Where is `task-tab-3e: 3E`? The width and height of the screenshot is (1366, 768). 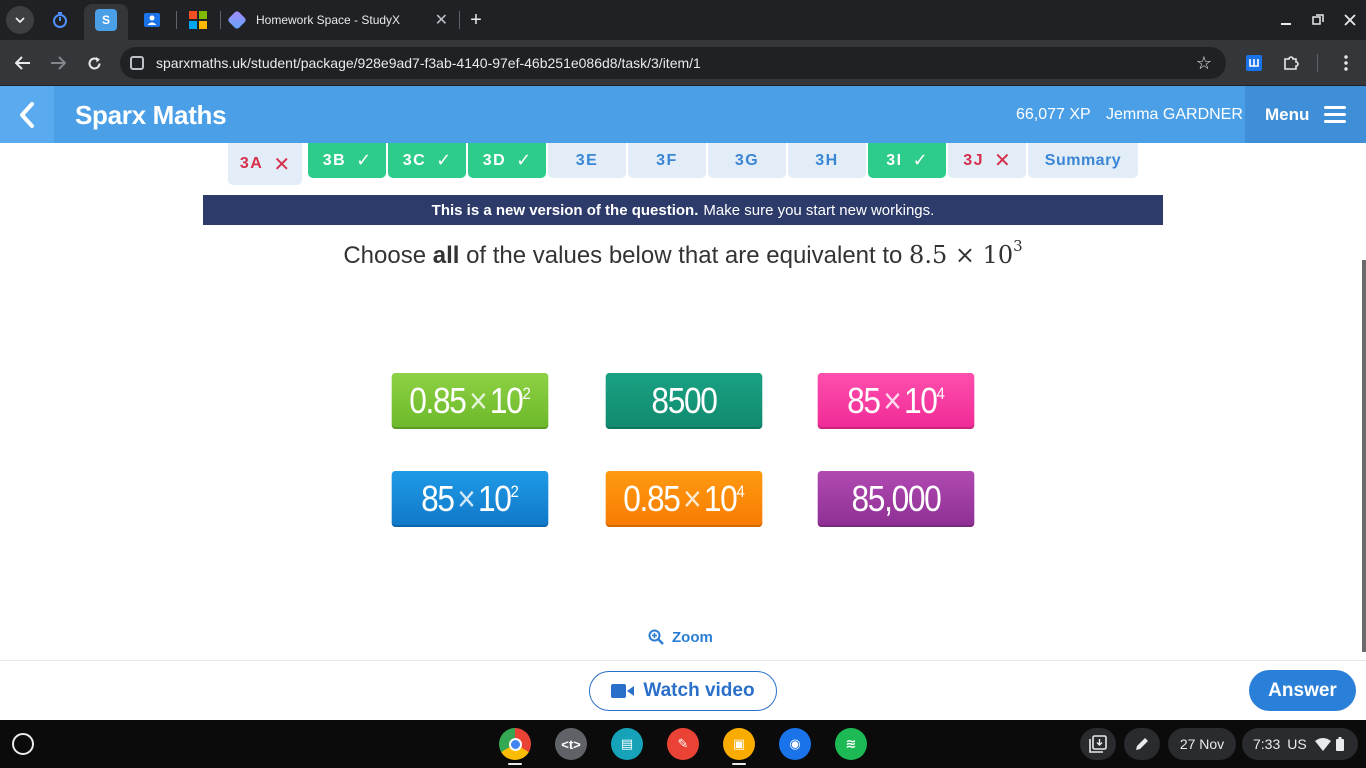
task-tab-3e: 3E is located at coordinates (587, 160).